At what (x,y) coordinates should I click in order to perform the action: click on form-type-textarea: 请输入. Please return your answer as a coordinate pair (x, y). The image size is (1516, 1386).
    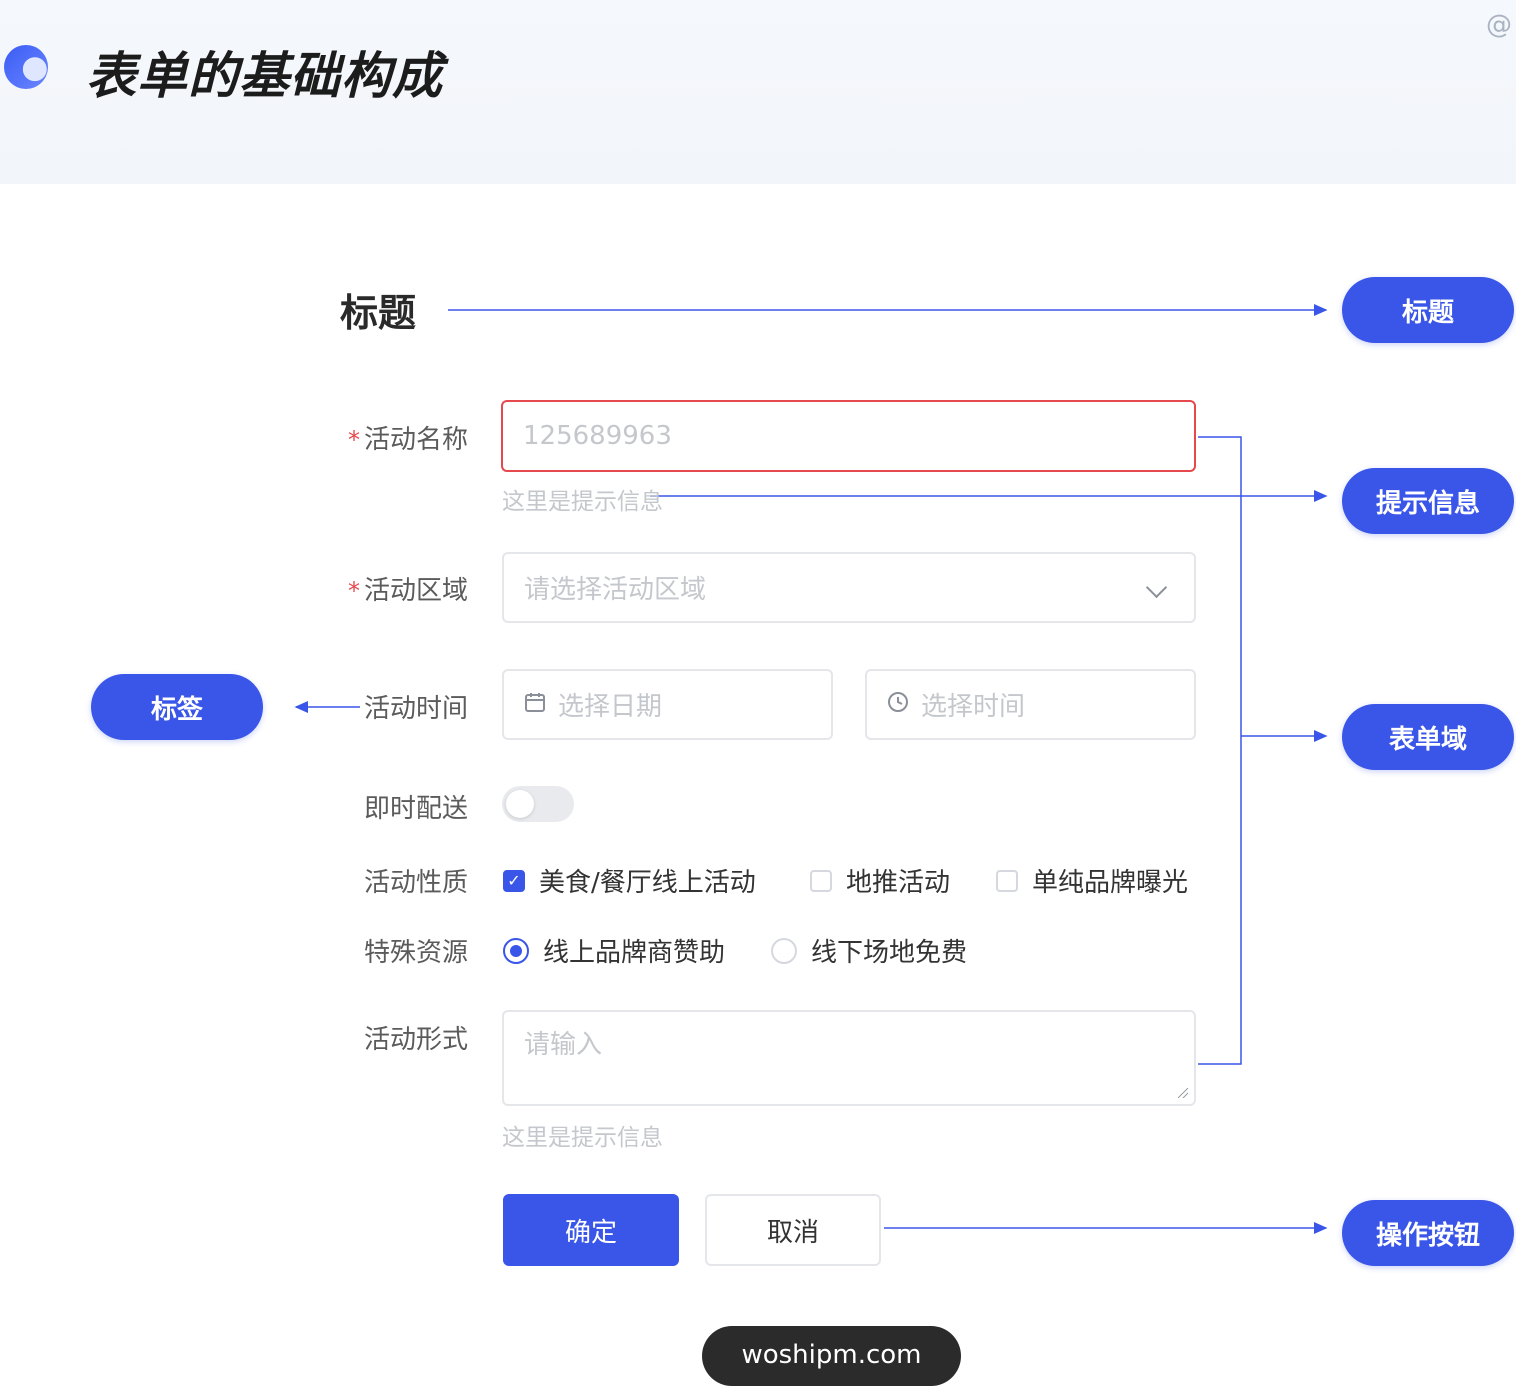
    Looking at the image, I should click on (849, 1058).